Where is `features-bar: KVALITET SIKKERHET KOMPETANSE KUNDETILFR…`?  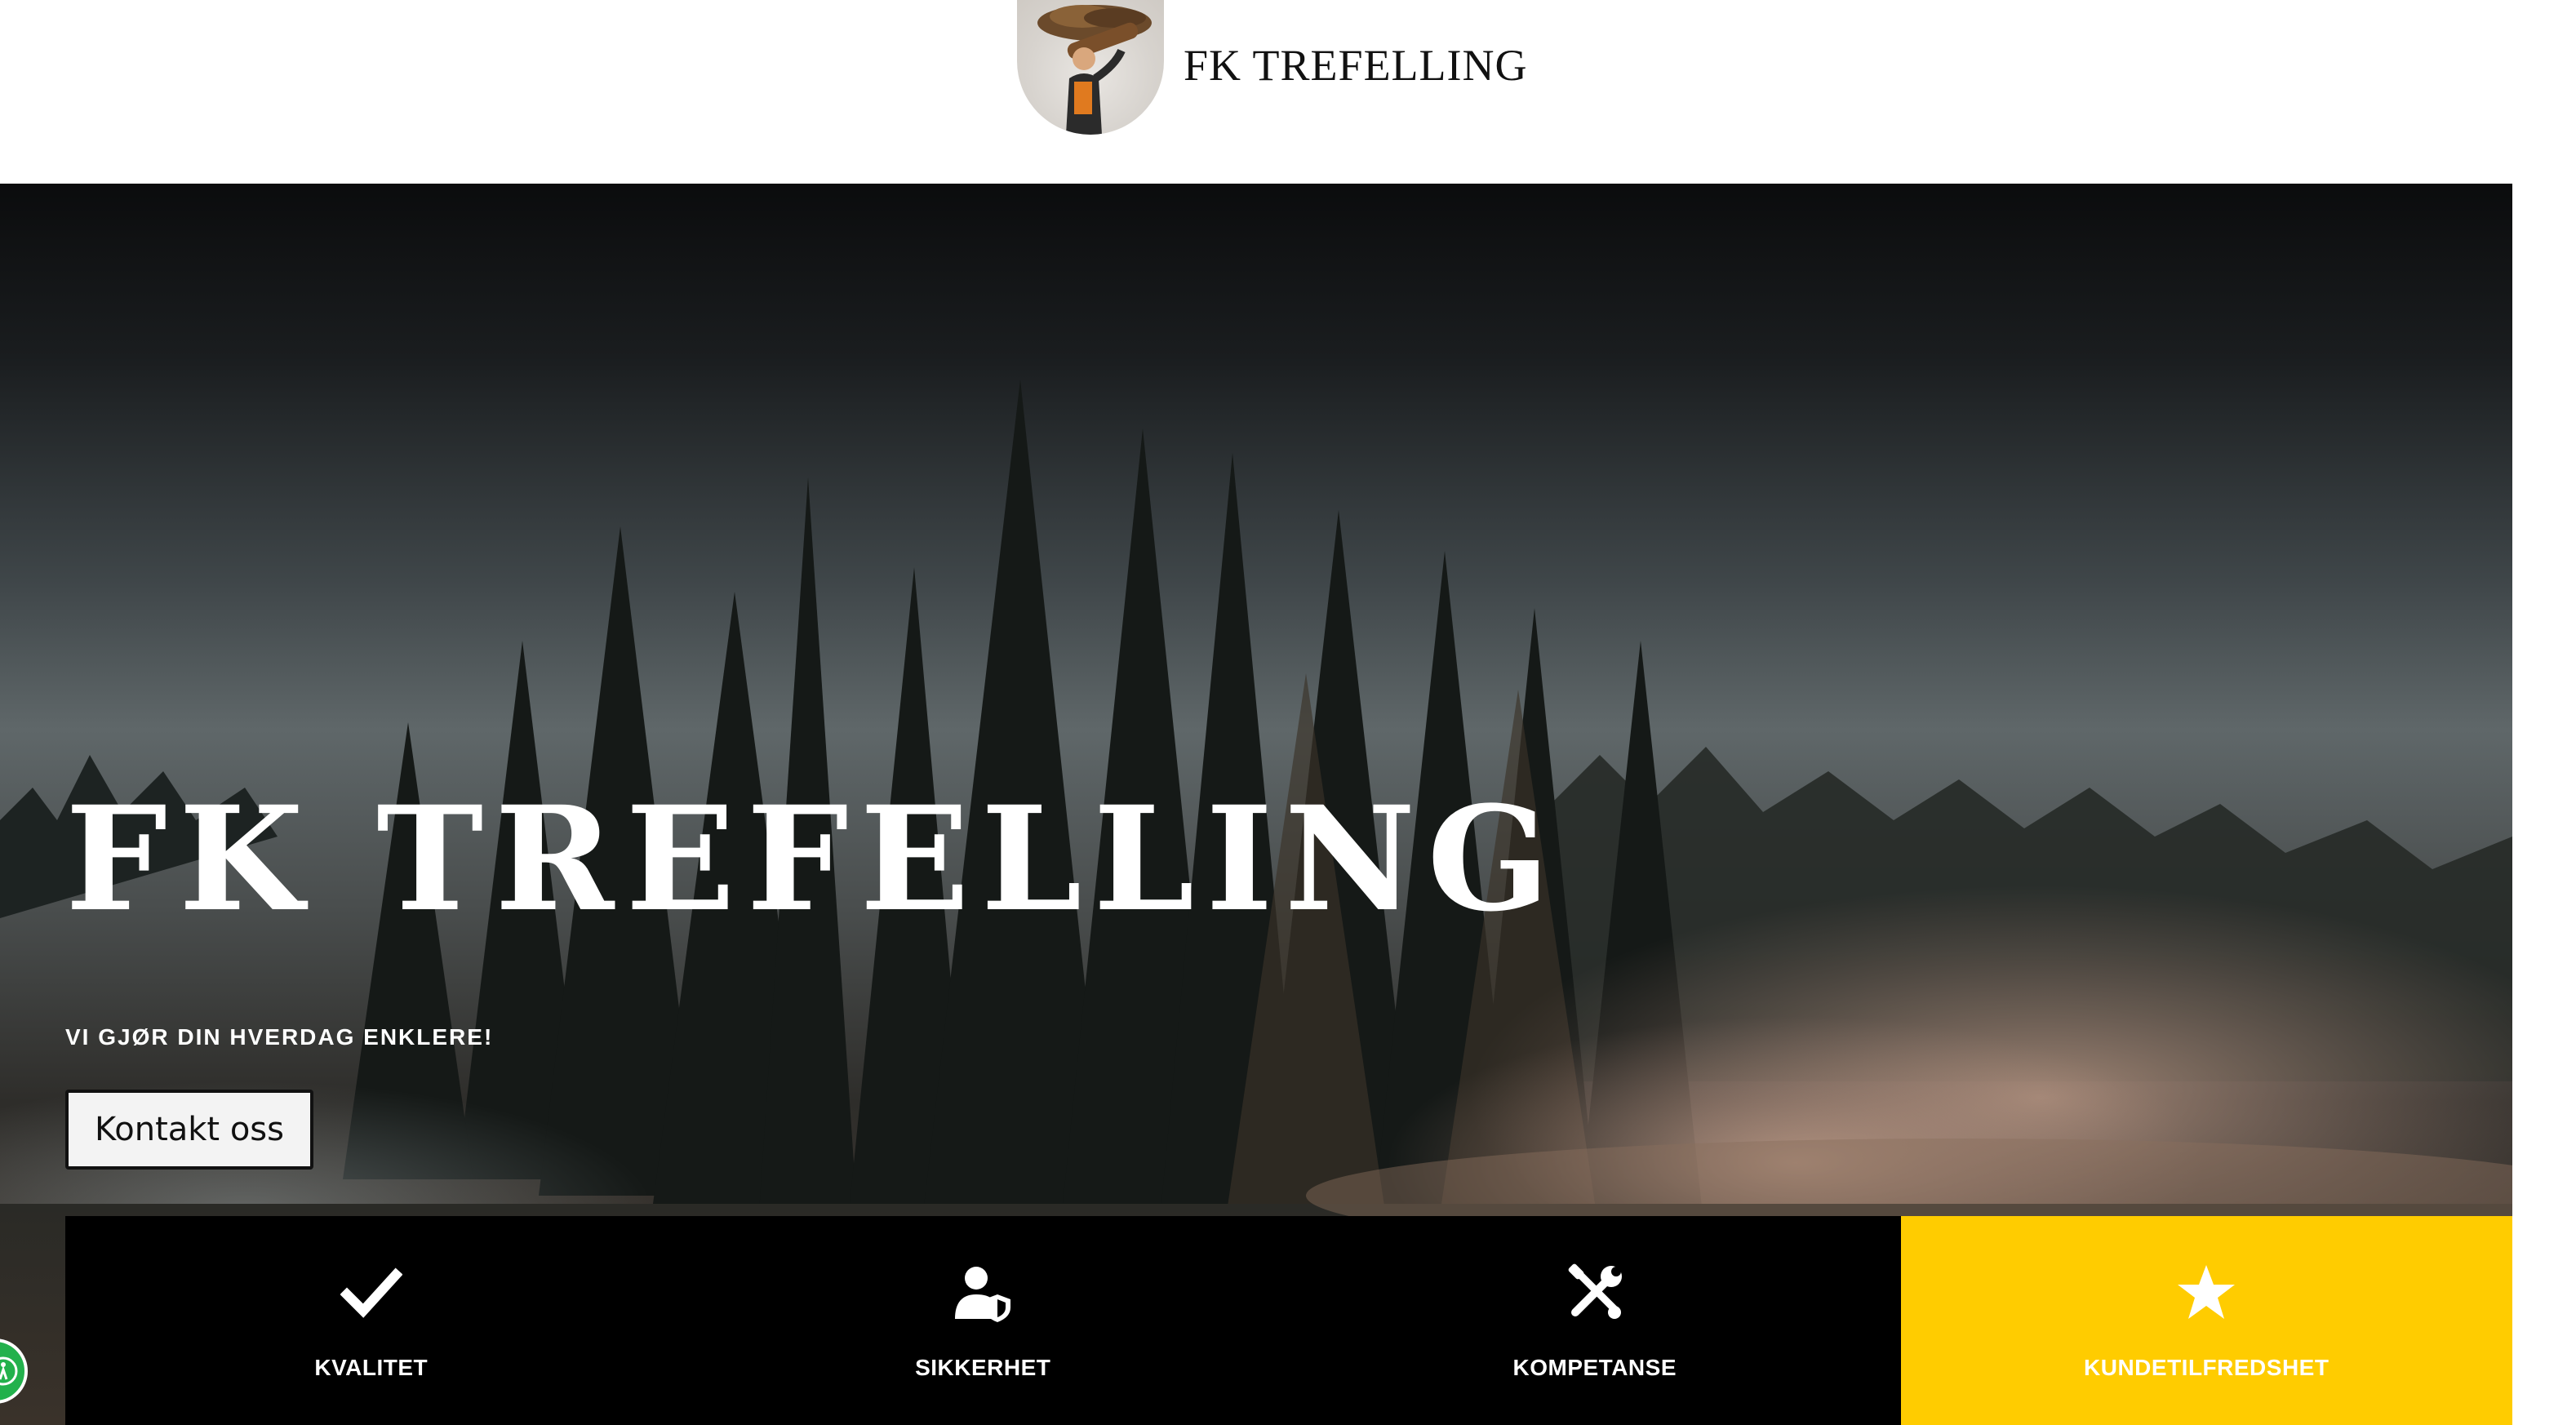
features-bar: KVALITET SIKKERHET KOMPETANSE KUNDETILFR… is located at coordinates (1288, 1320).